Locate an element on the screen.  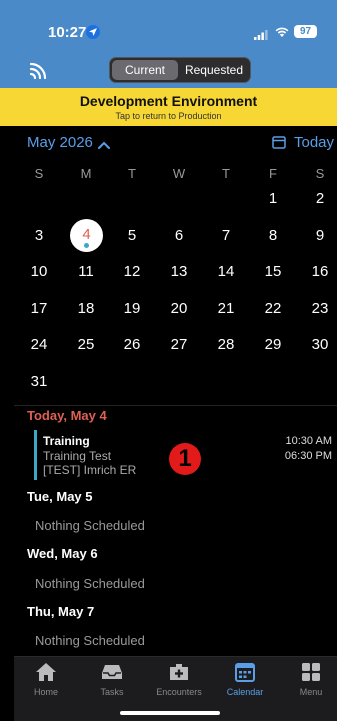
view-segmented-control: Current Requested is located at coordinates (180, 70).